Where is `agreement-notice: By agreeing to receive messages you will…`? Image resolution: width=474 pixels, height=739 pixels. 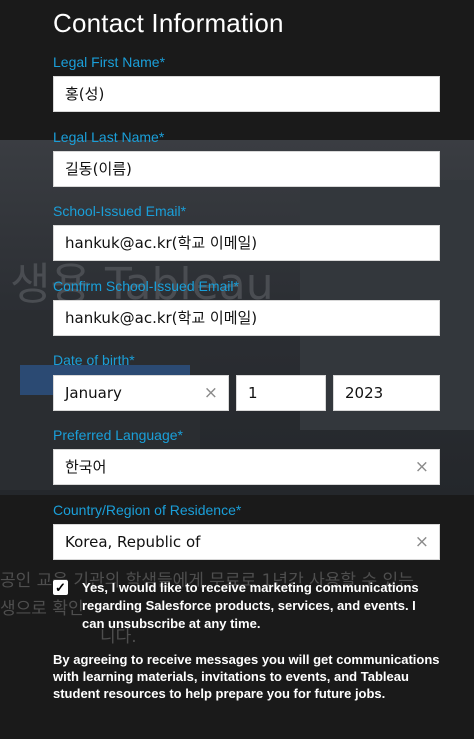
agreement-notice: By agreeing to receive messages you will… is located at coordinates (246, 676).